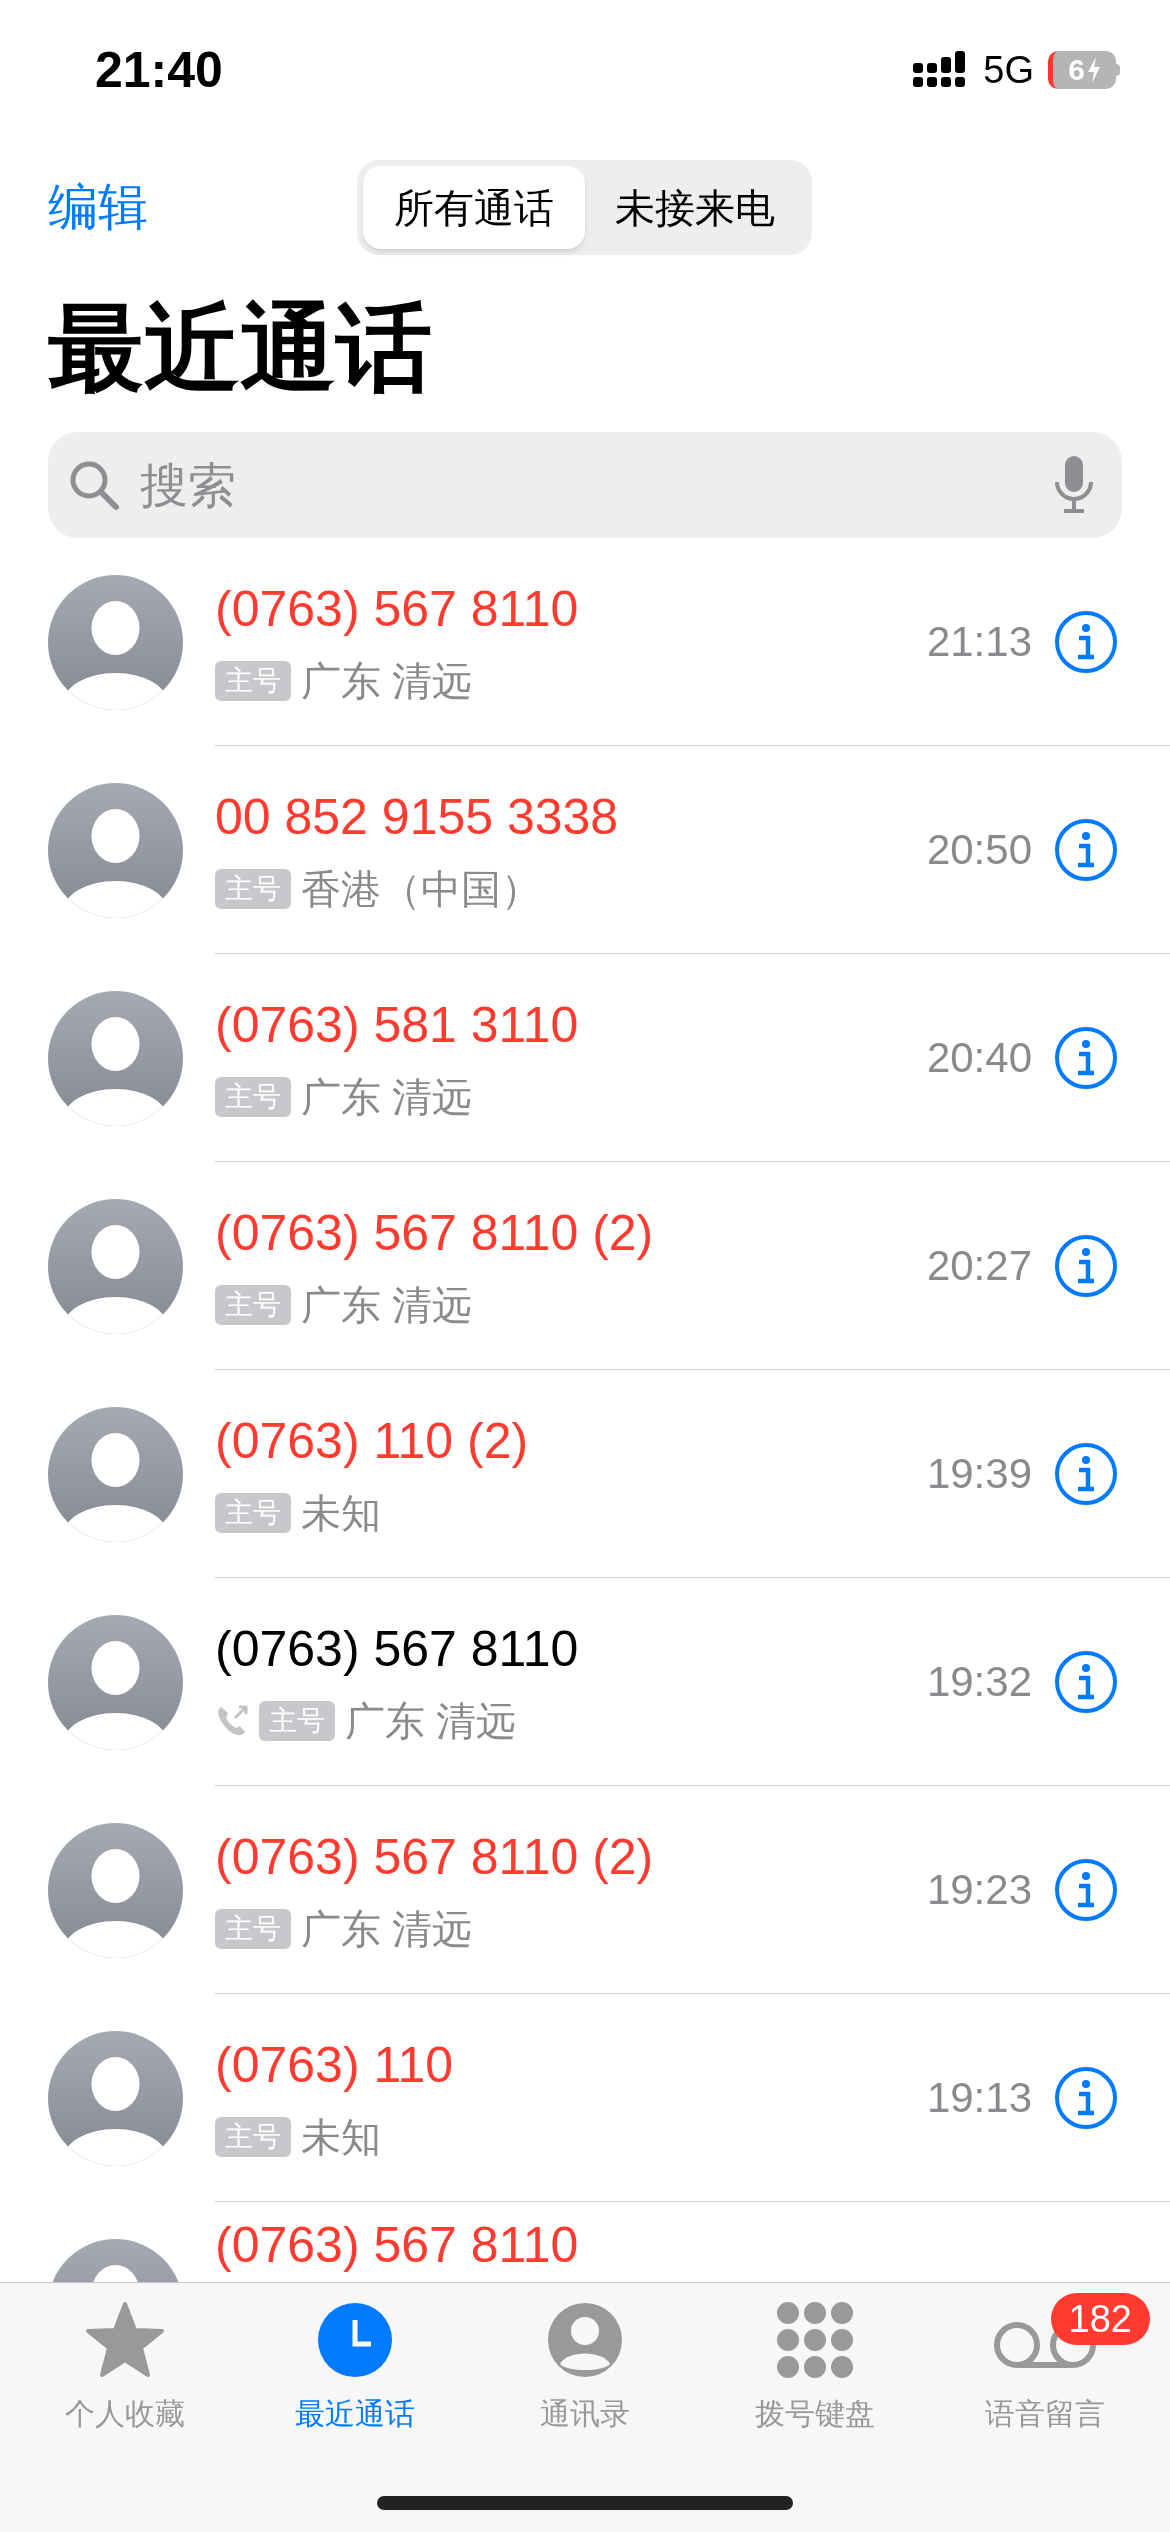 Image resolution: width=1170 pixels, height=2532 pixels. Describe the element at coordinates (94, 485) in the screenshot. I see `search-icon` at that location.